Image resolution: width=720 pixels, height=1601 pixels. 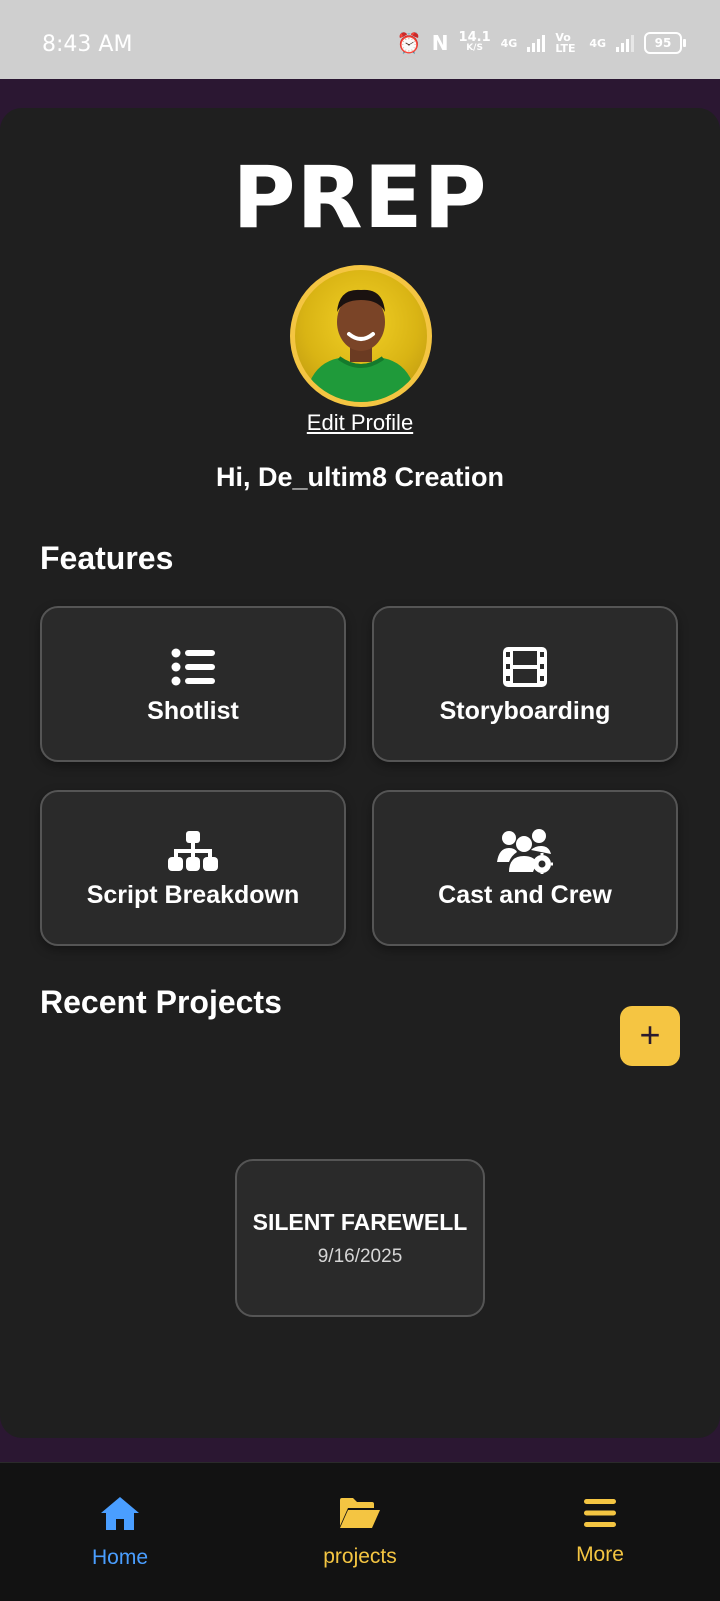 I want to click on network-2-label: 4G, so click(x=597, y=43).